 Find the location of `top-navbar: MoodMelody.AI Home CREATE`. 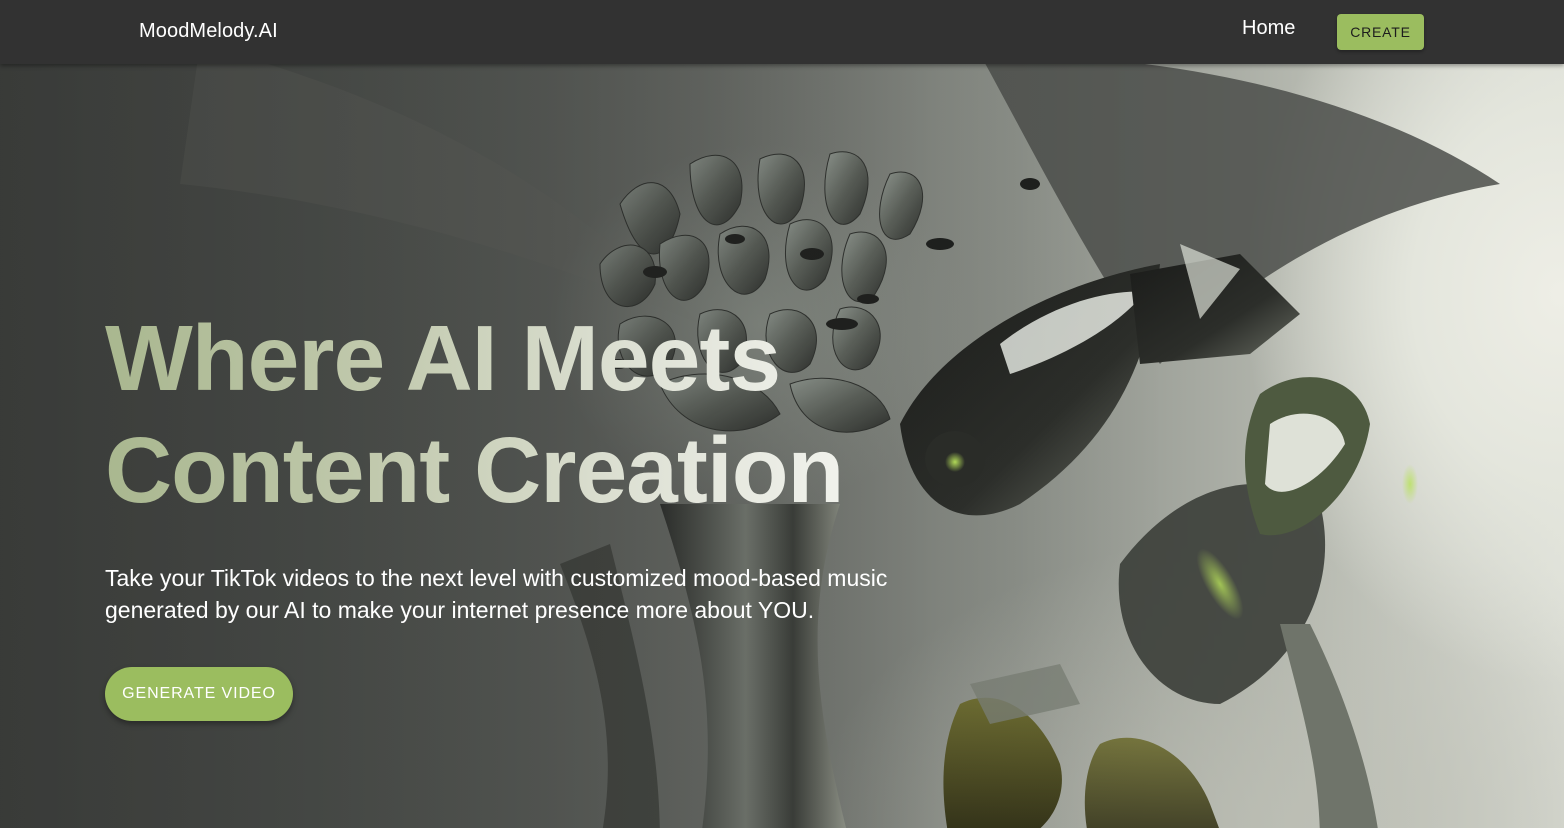

top-navbar: MoodMelody.AI Home CREATE is located at coordinates (782, 32).